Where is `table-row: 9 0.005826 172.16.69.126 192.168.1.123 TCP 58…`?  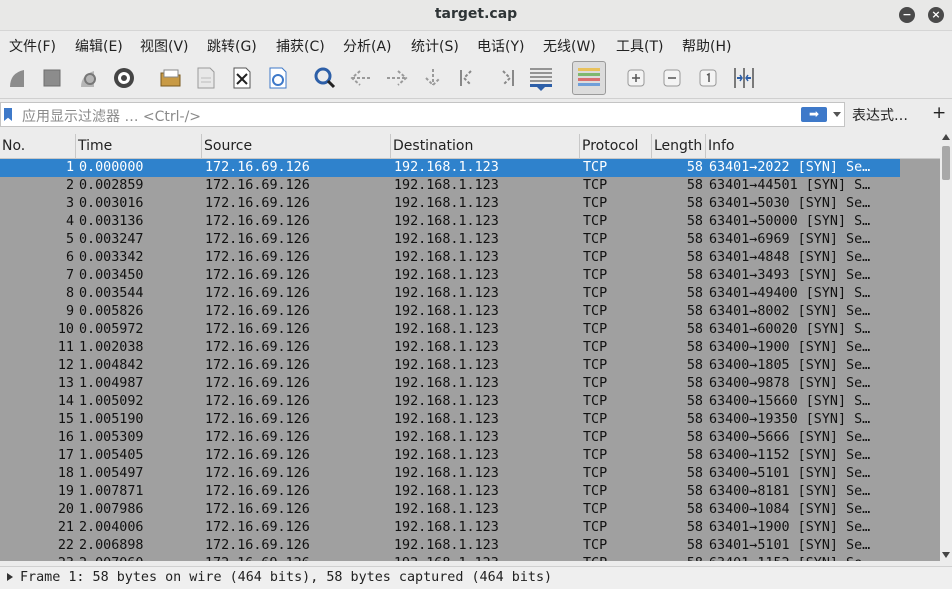
table-row: 9 0.005826 172.16.69.126 192.168.1.123 TCP 58… is located at coordinates (450, 312).